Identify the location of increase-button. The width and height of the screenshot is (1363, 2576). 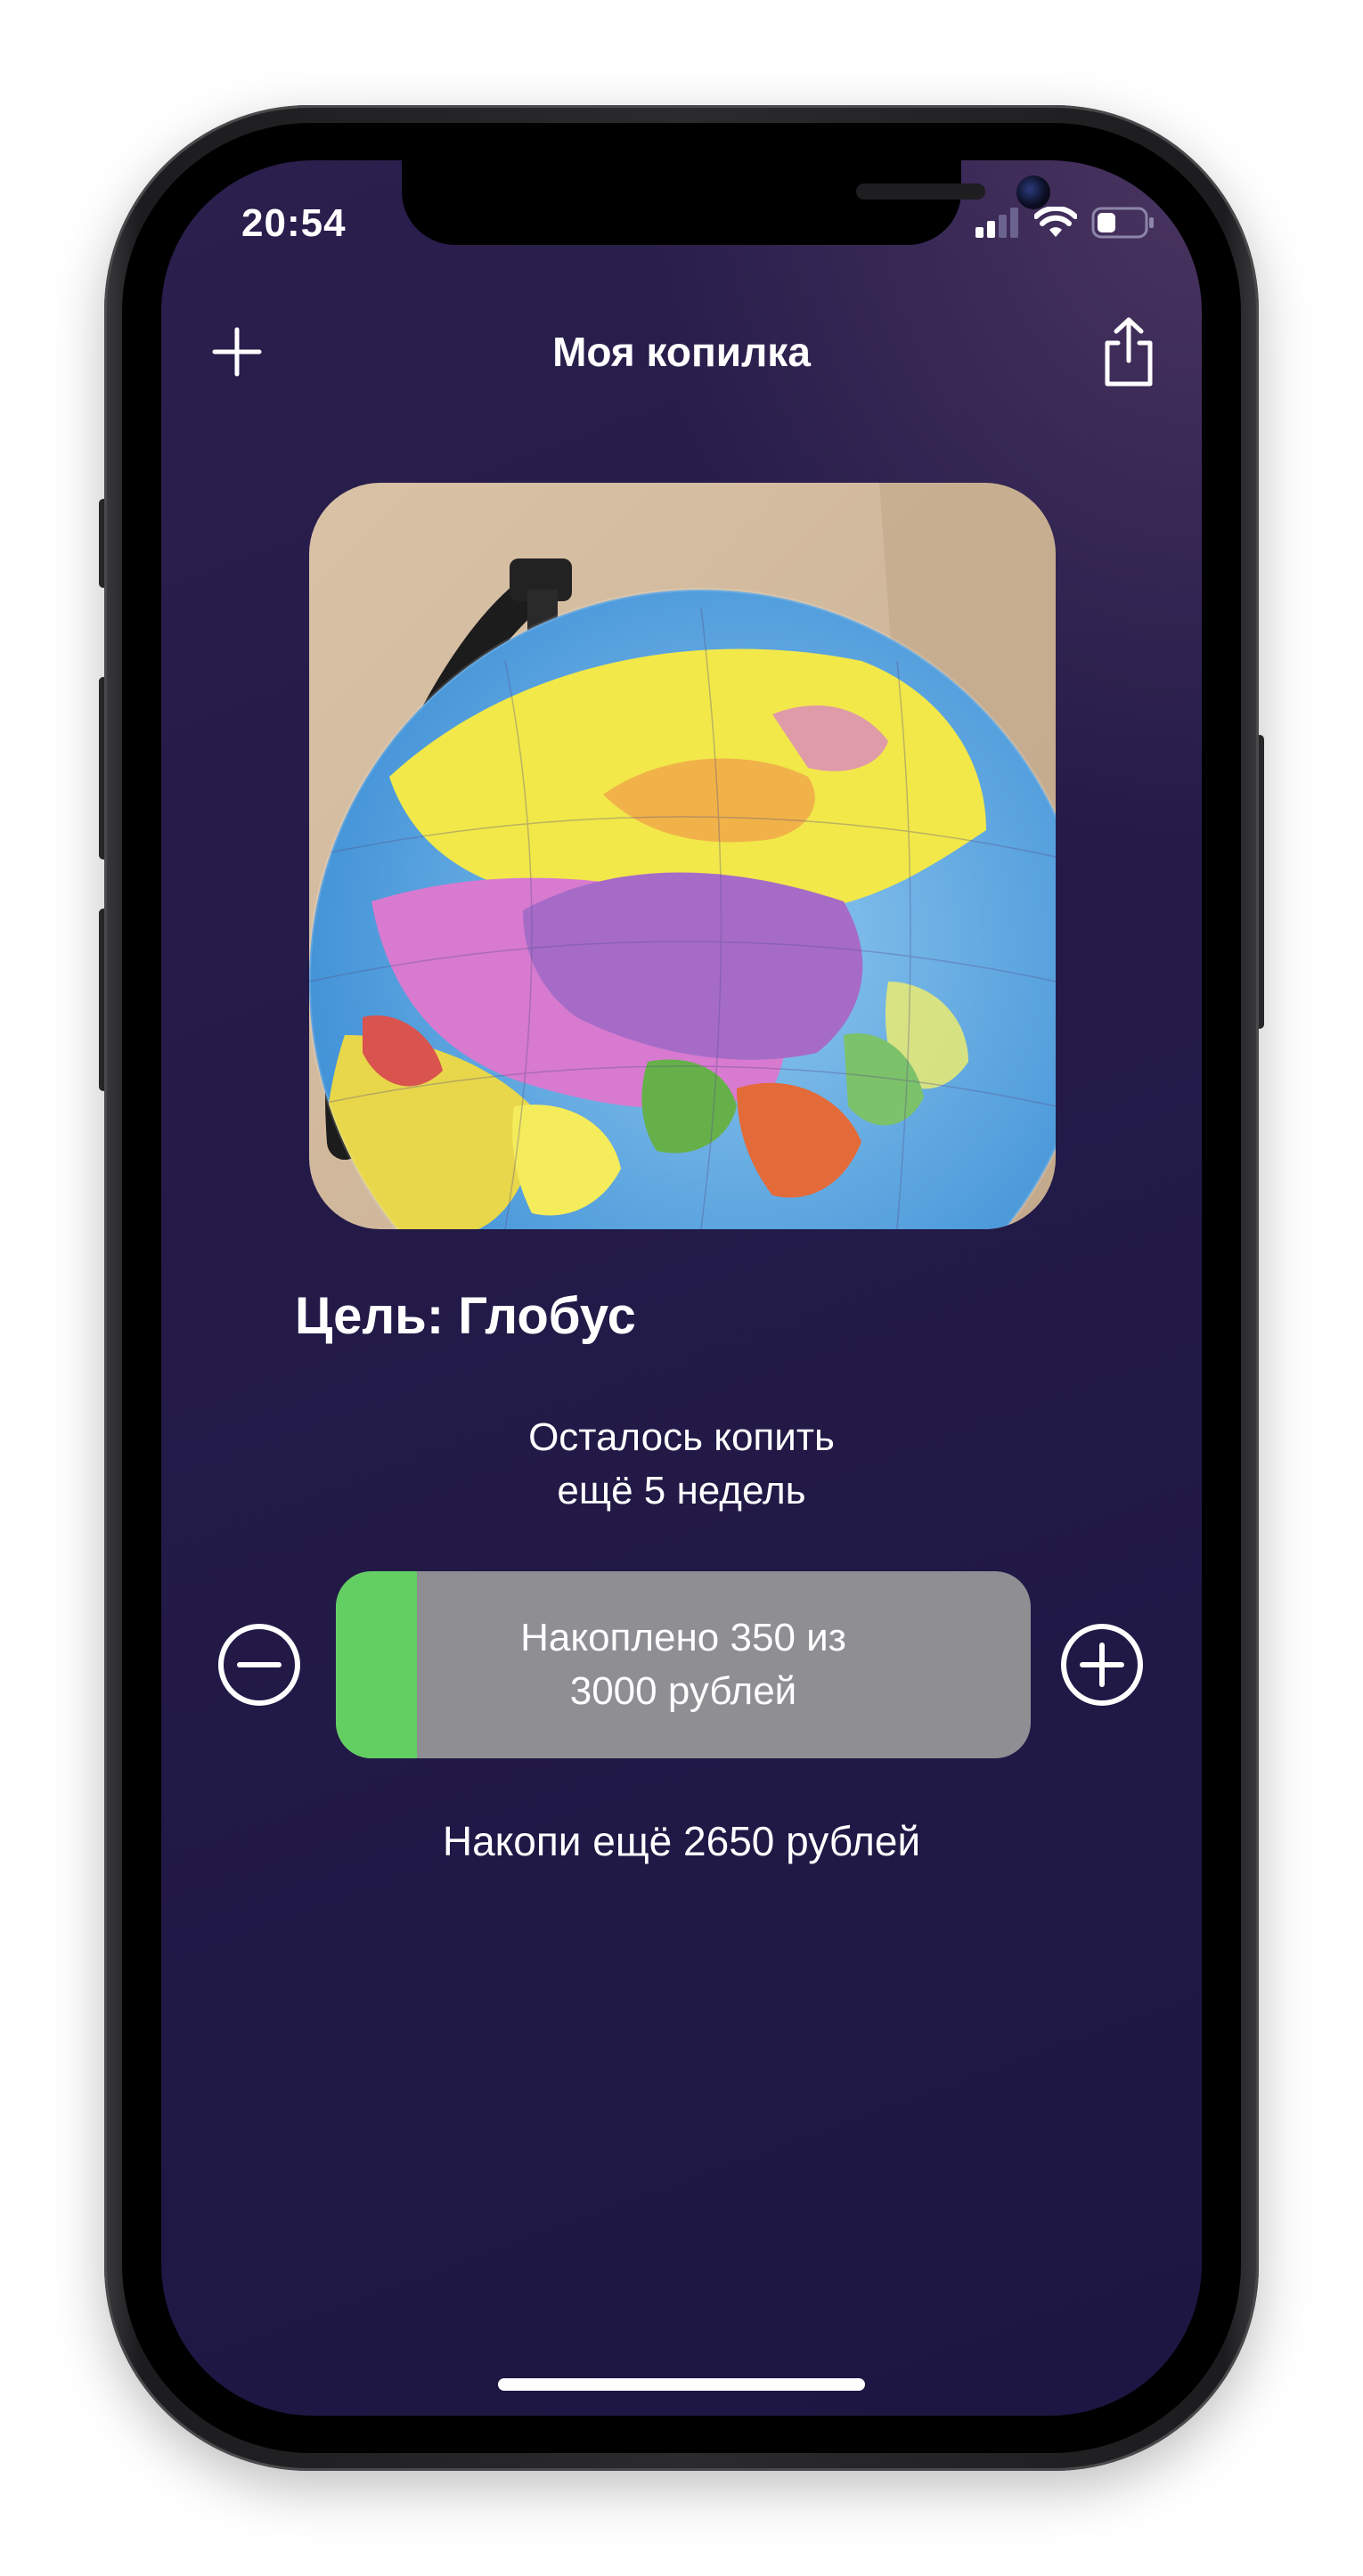
(1102, 1664).